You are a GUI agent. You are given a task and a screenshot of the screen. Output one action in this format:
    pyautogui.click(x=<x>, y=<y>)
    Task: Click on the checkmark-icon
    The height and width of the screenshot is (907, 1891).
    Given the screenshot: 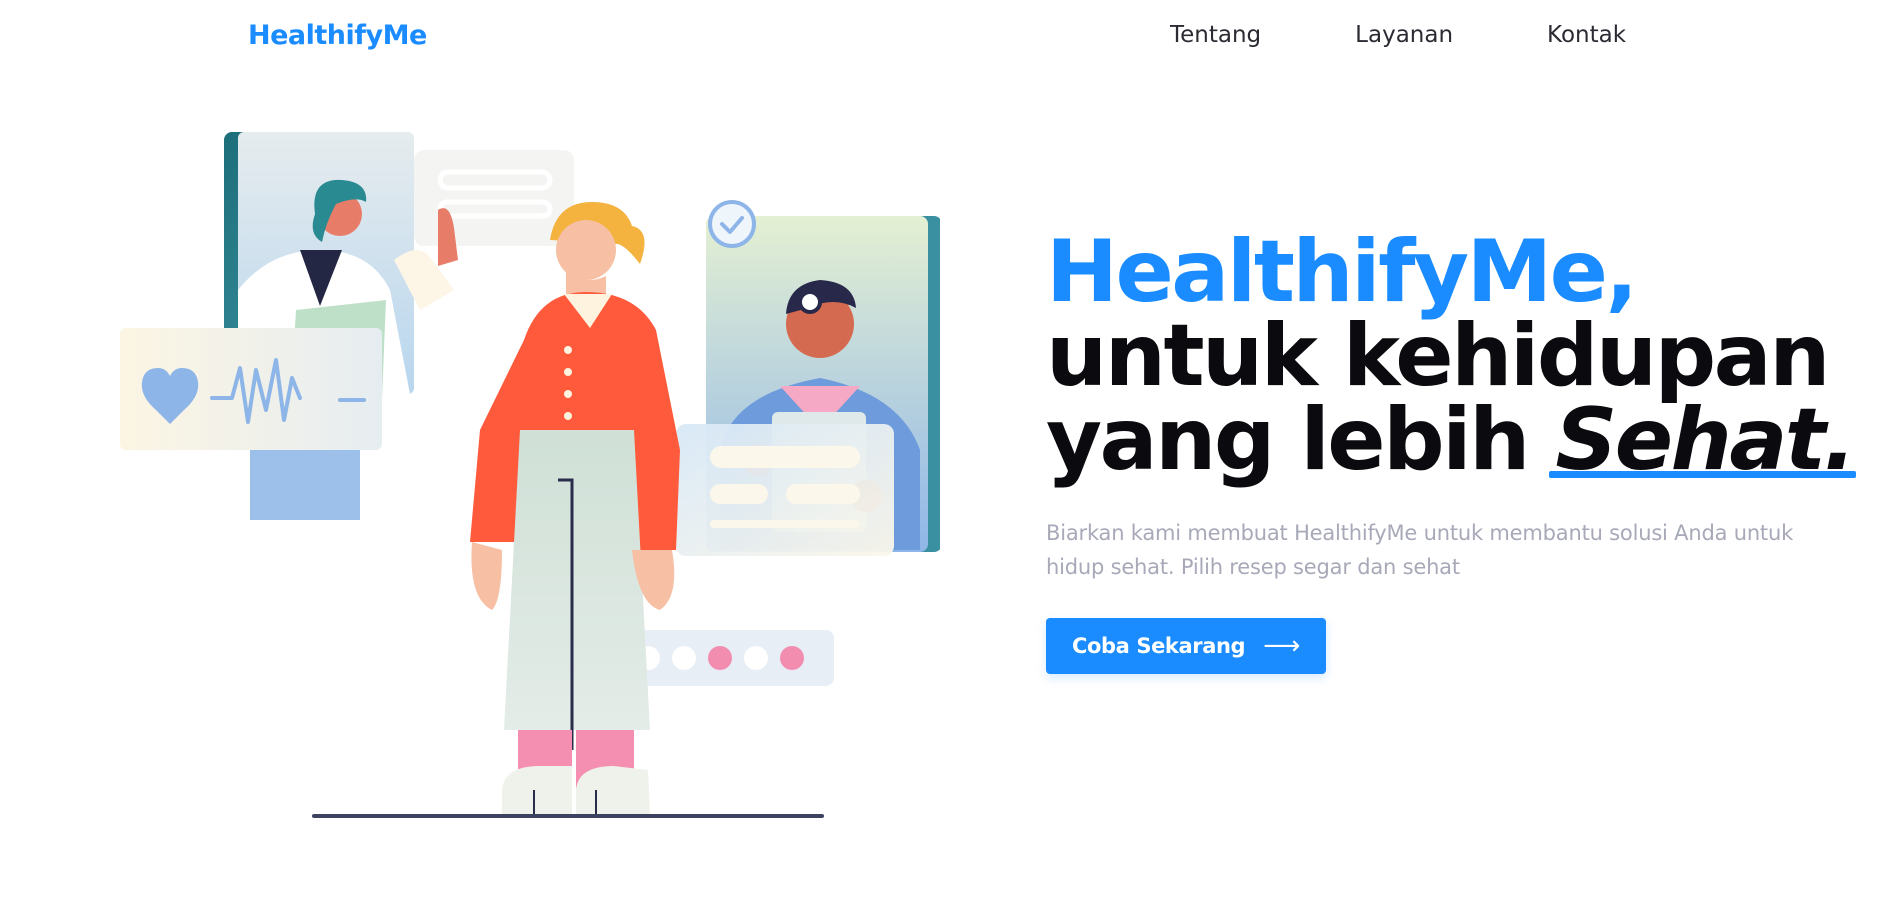 What is the action you would take?
    pyautogui.click(x=732, y=224)
    